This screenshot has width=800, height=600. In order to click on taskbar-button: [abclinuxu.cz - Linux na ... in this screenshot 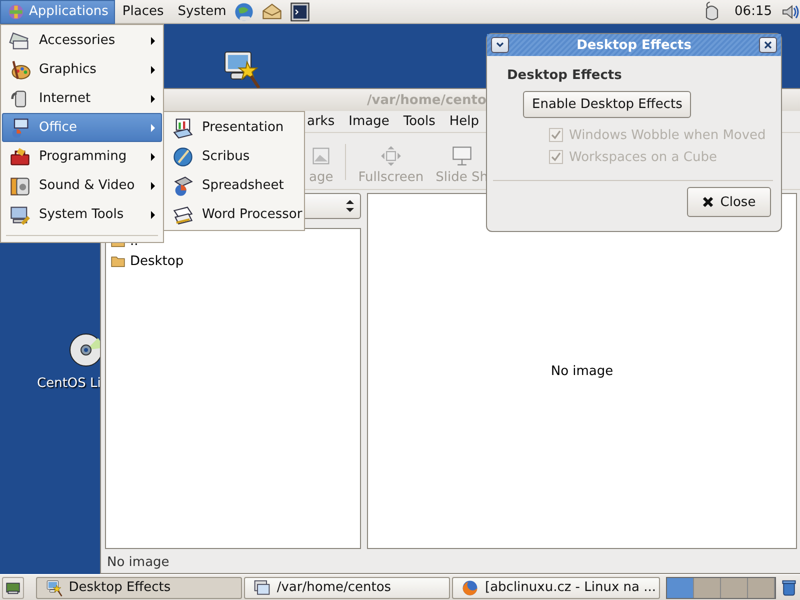, I will do `click(556, 587)`.